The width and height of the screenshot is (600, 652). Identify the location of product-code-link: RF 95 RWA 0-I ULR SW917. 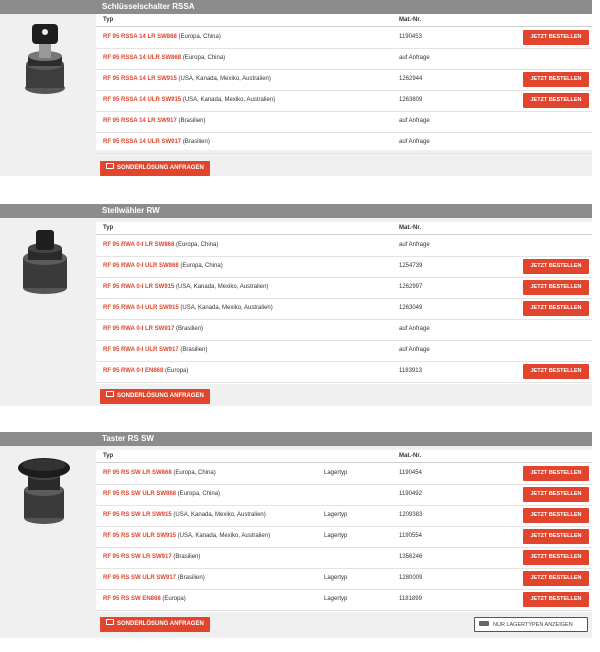
(141, 350).